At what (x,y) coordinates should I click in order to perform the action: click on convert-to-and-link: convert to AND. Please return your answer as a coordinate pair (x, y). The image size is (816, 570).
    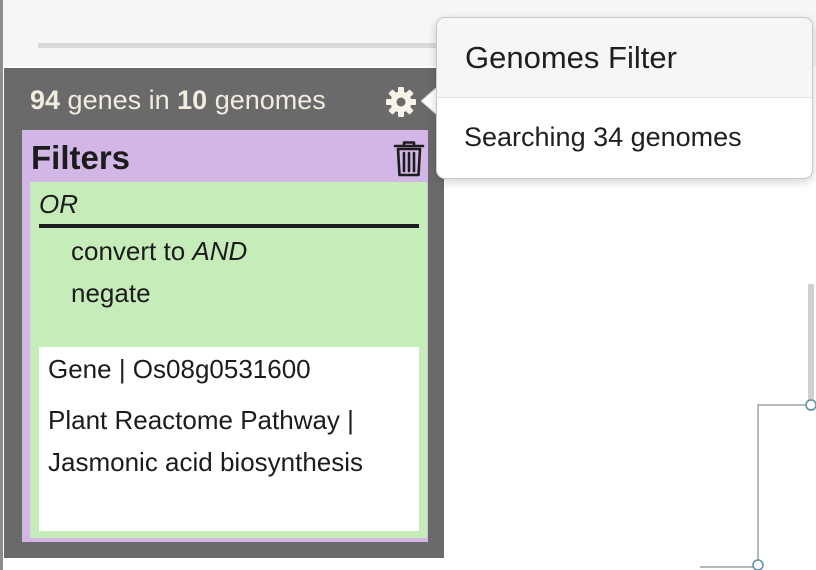
    Looking at the image, I should click on (159, 251).